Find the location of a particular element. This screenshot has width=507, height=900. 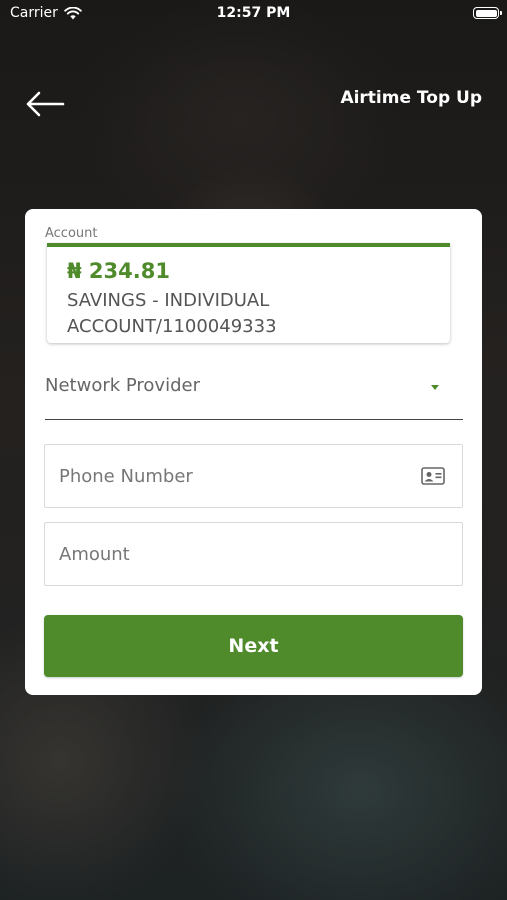

amount-input is located at coordinates (229, 554).